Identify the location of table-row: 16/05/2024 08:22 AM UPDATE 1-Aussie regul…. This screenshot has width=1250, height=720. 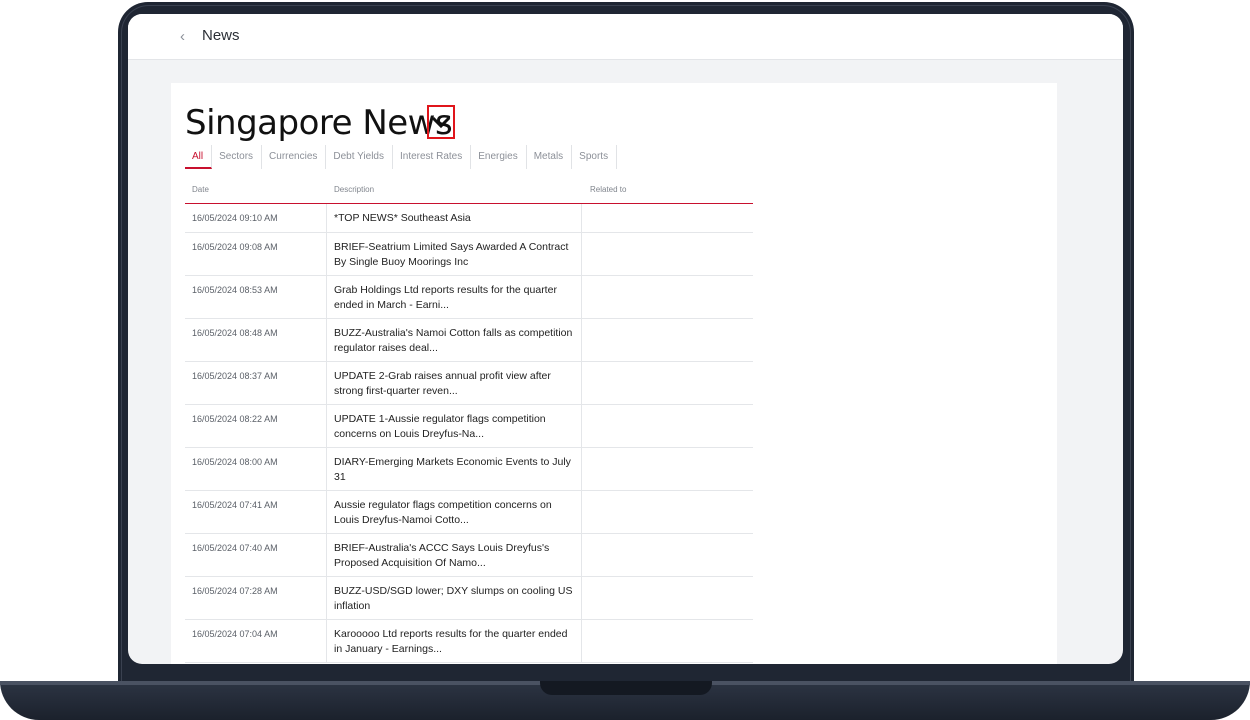
(469, 426).